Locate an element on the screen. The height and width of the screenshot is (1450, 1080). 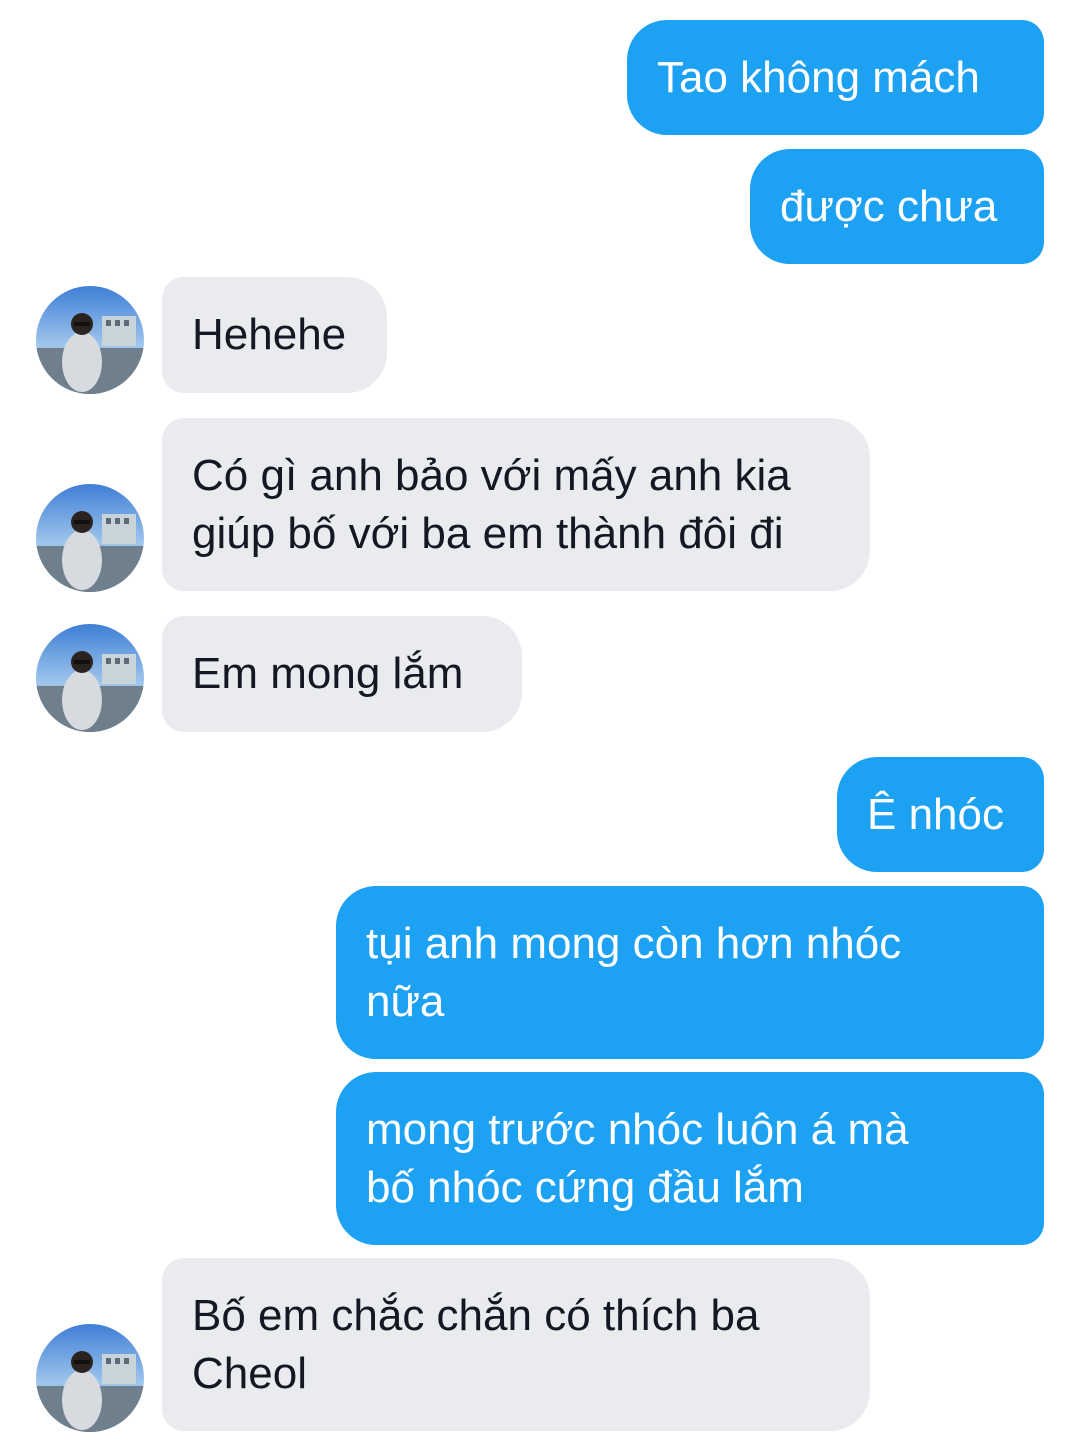
message-text: Em mong lắm is located at coordinates (328, 673).